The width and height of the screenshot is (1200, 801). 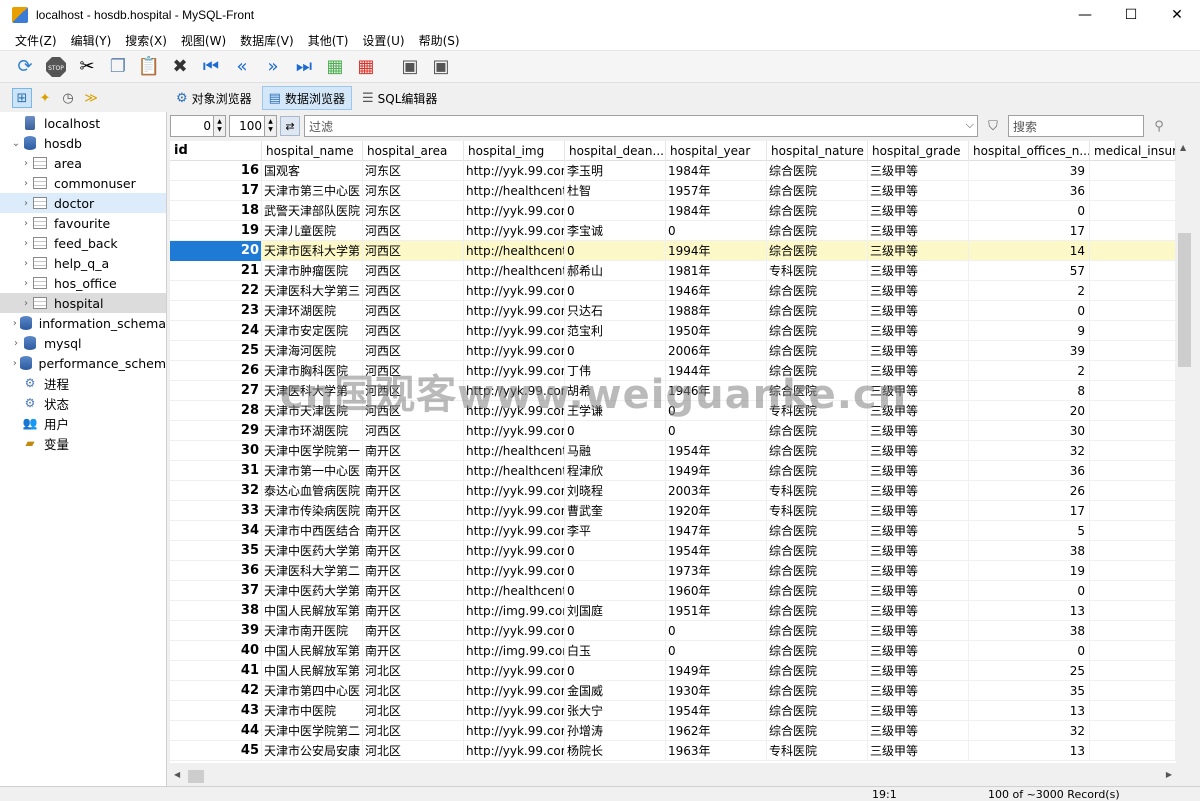 What do you see at coordinates (1029, 671) in the screenshot?
I see `table-cell: 25` at bounding box center [1029, 671].